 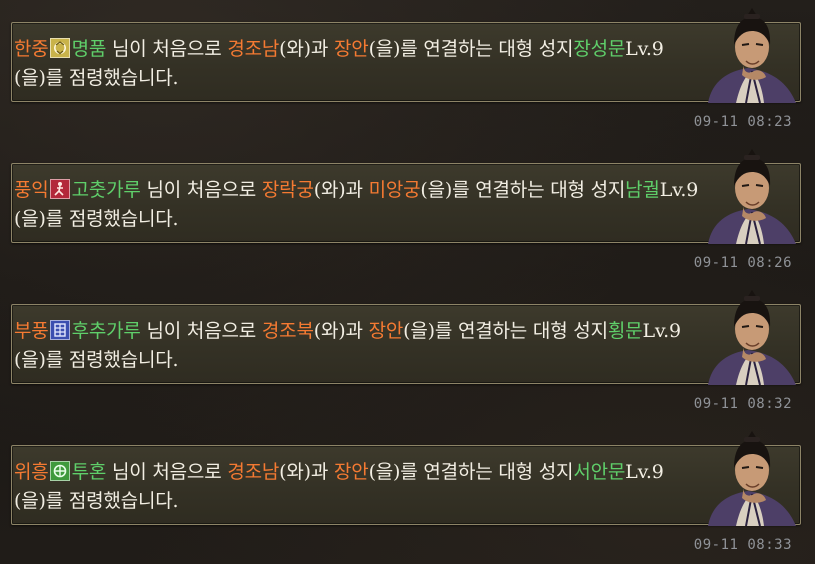 I want to click on ornament-crest-icon, so click(x=59, y=330).